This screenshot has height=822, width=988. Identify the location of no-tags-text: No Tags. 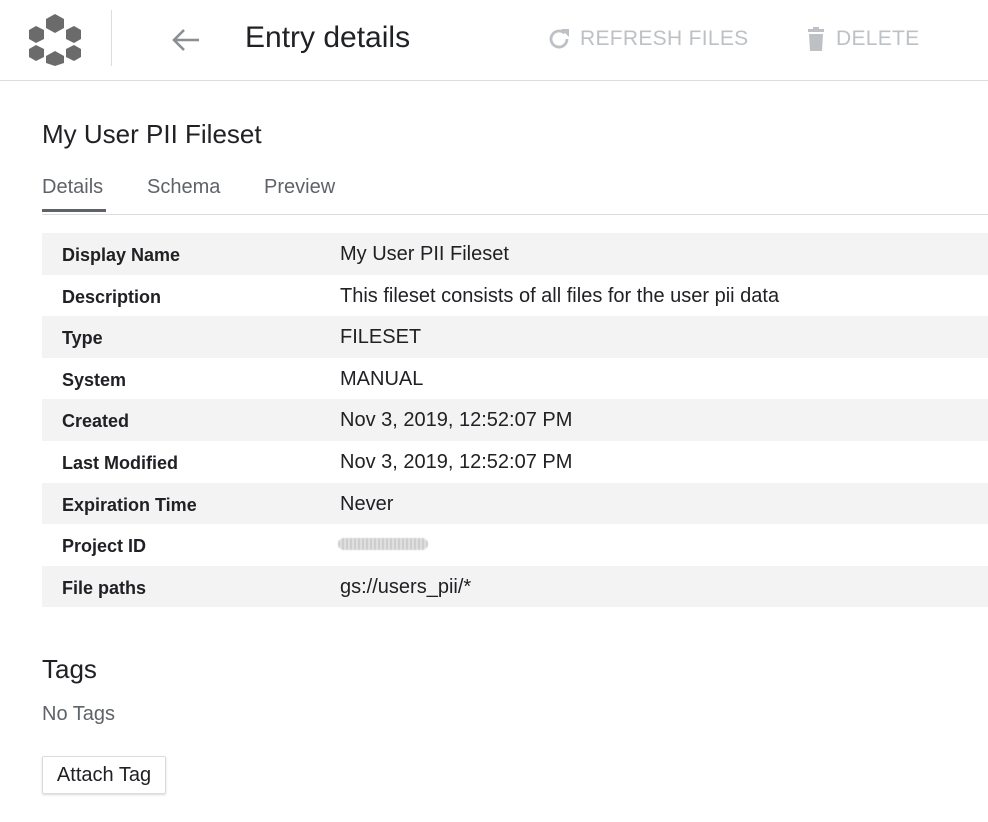
(79, 714).